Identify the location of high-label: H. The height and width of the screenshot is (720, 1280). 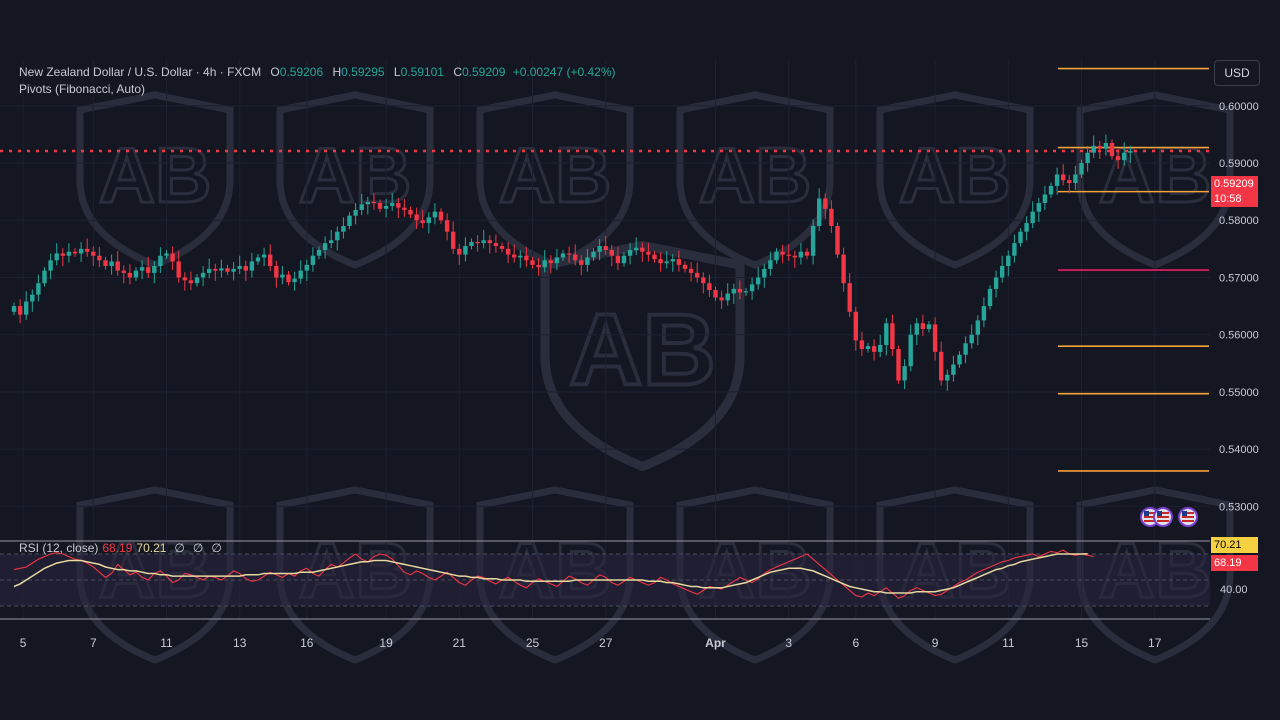
(337, 72).